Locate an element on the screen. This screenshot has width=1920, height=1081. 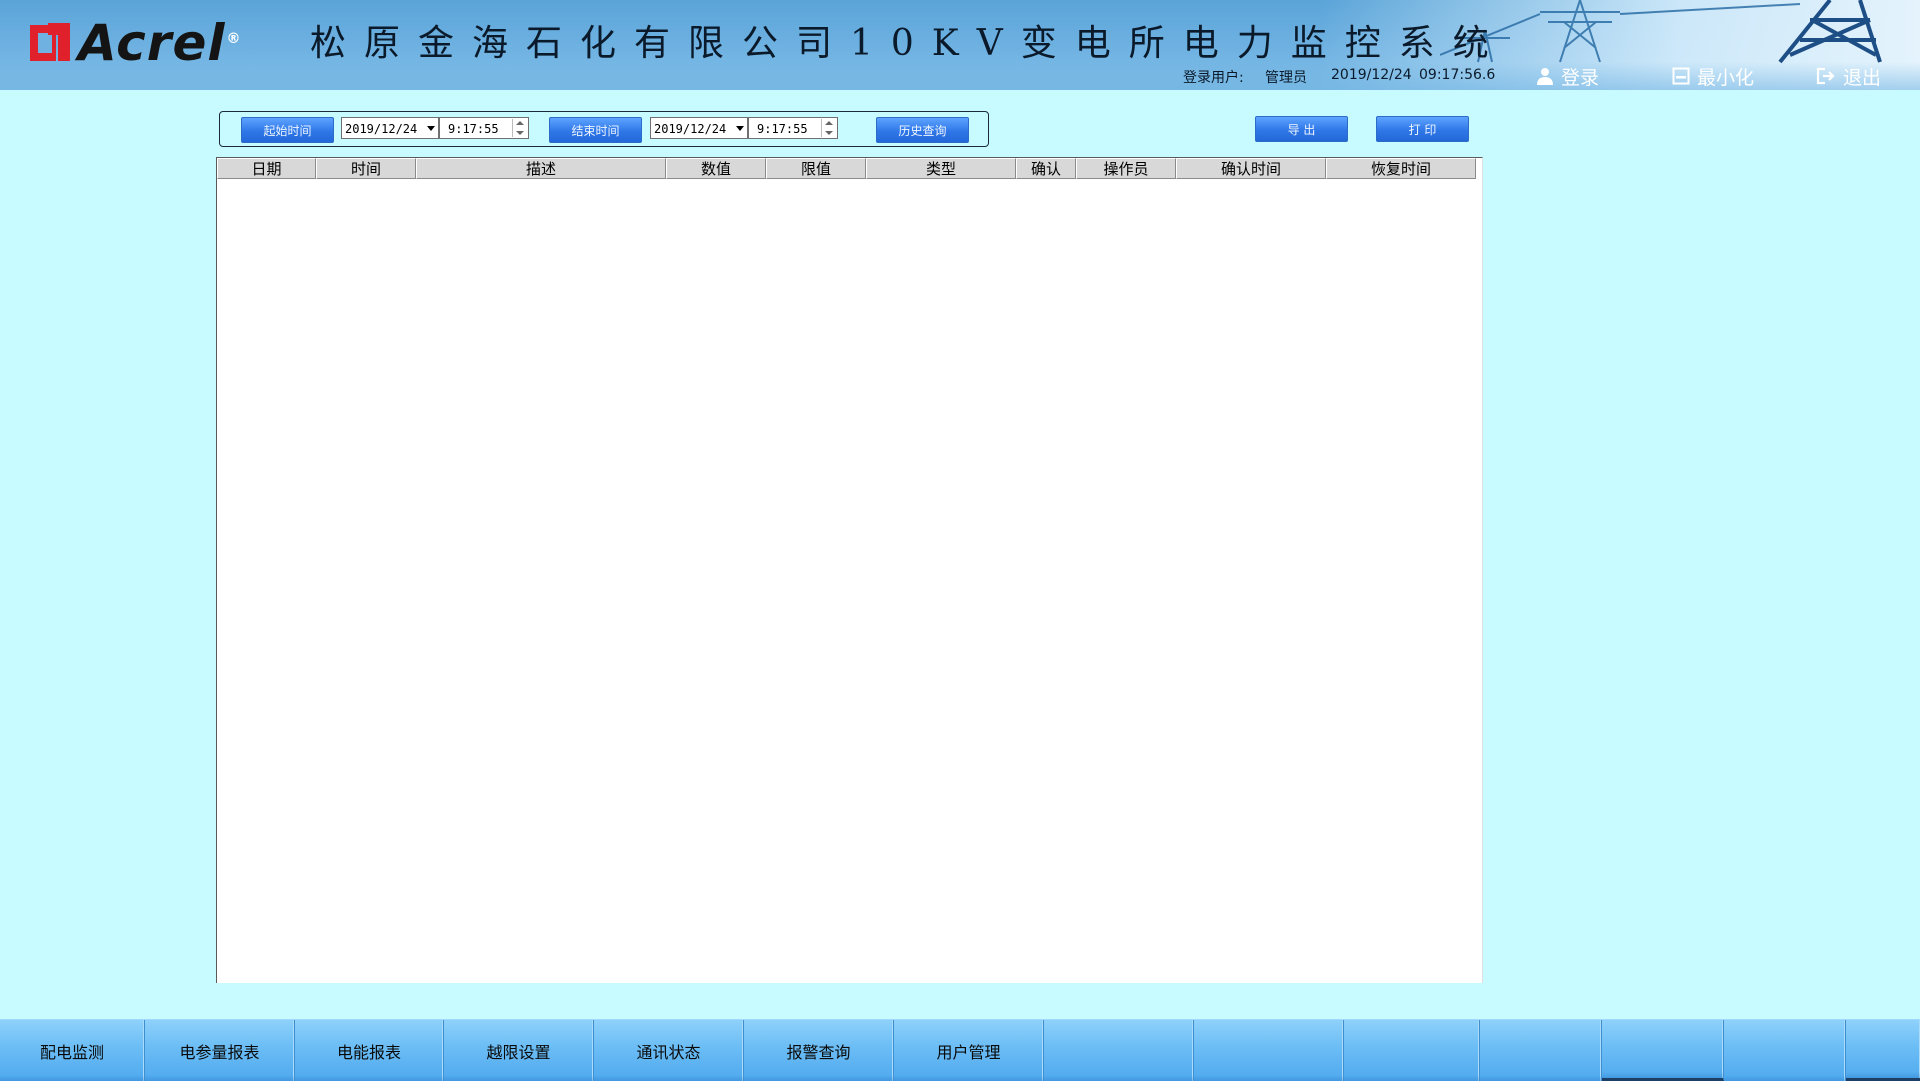
start-time-input: 9:17:55 is located at coordinates (484, 128).